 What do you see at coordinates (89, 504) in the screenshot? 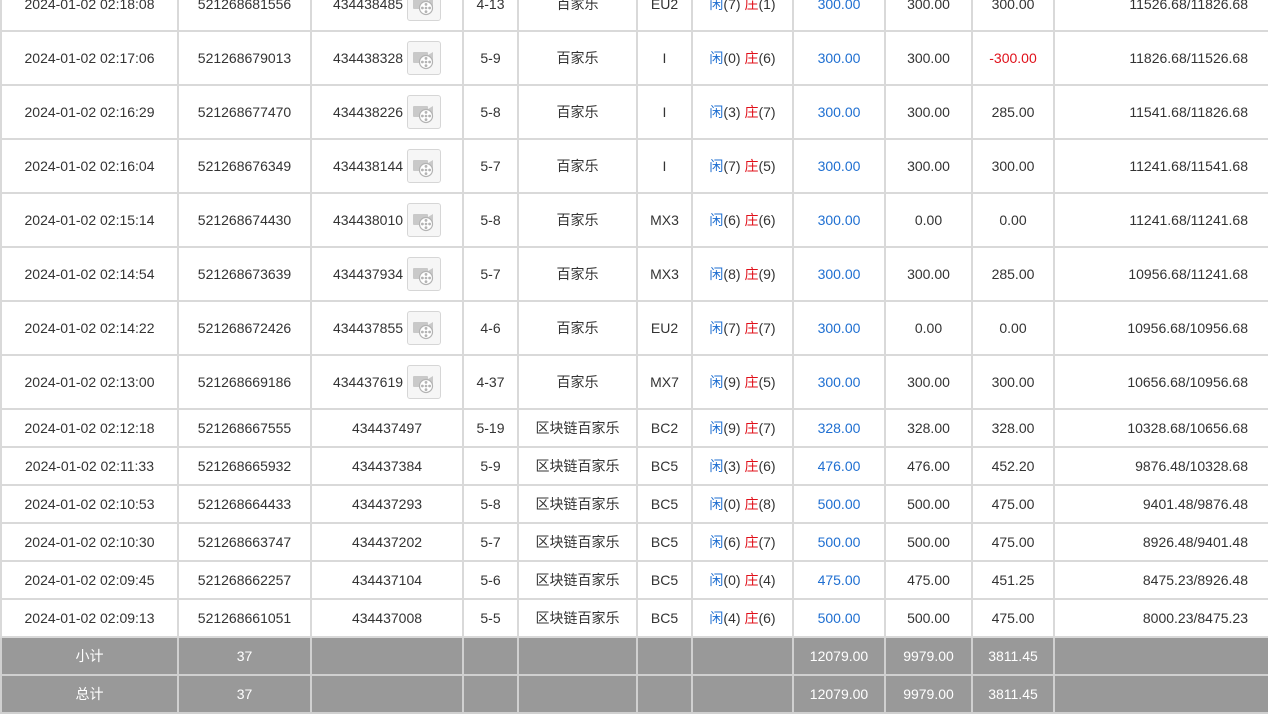
I see `bet-time-cell: 2024-01-02 02:10:53` at bounding box center [89, 504].